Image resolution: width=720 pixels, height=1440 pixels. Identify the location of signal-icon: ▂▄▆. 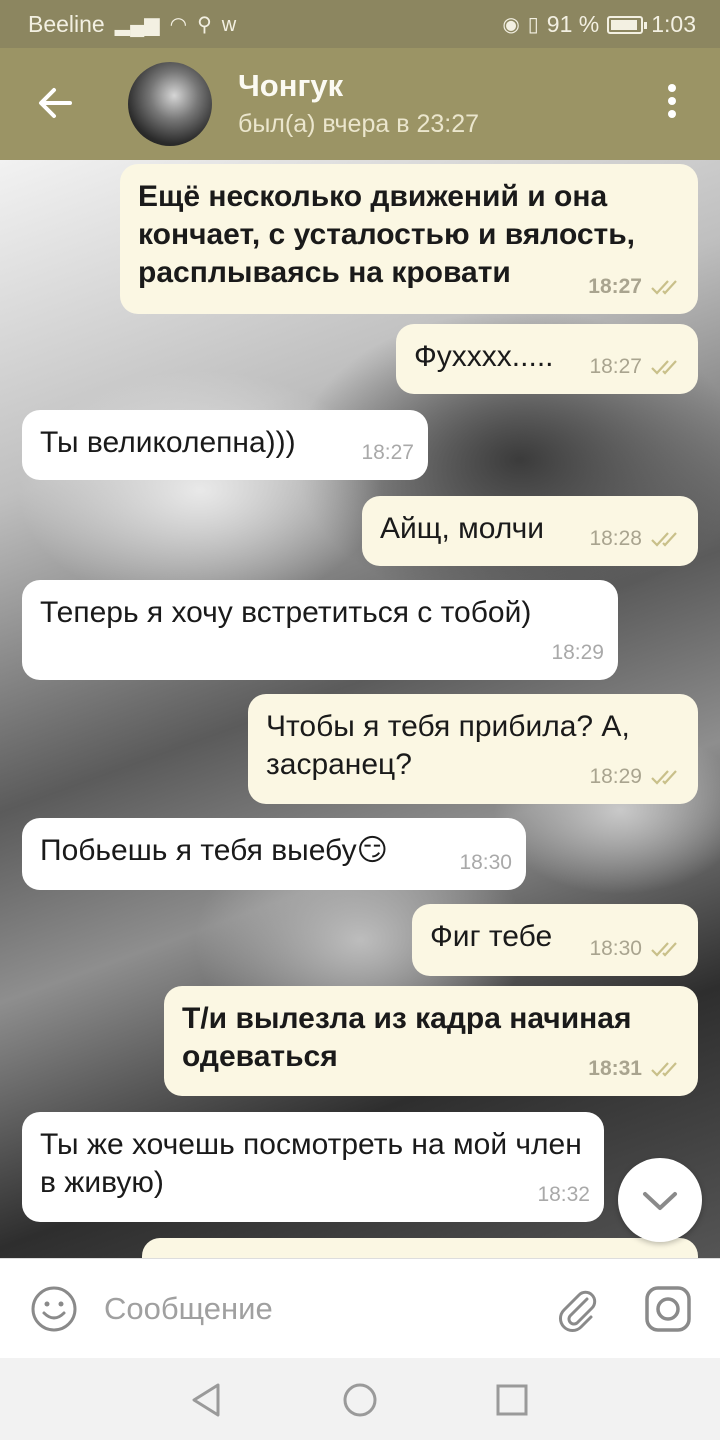
(137, 24).